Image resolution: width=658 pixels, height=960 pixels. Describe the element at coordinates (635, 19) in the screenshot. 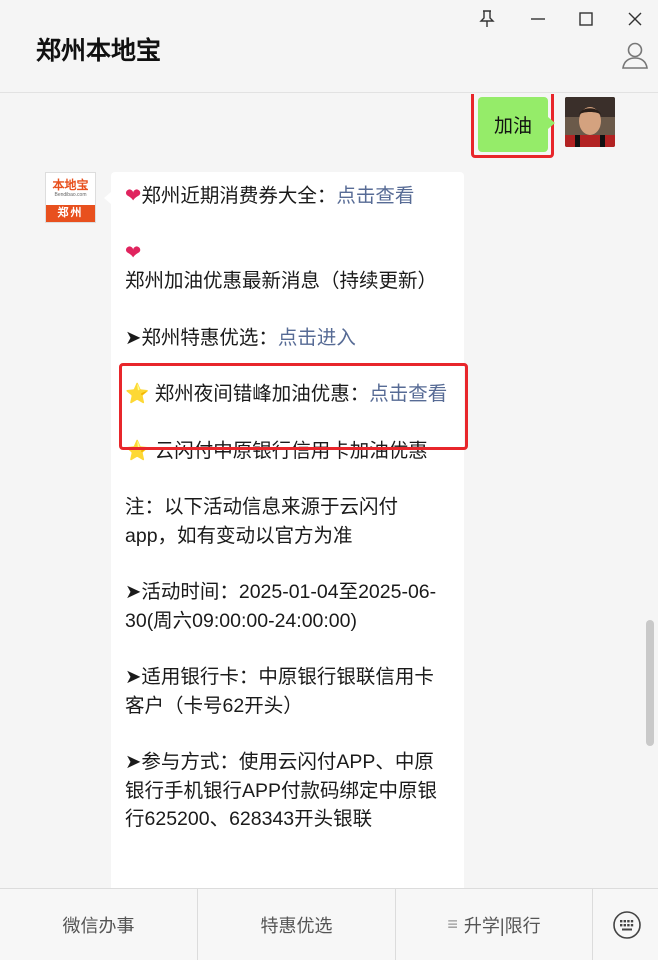

I see `close-icon` at that location.